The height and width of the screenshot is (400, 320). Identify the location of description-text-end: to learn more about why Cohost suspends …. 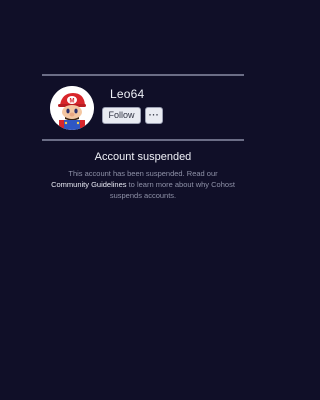
(172, 190).